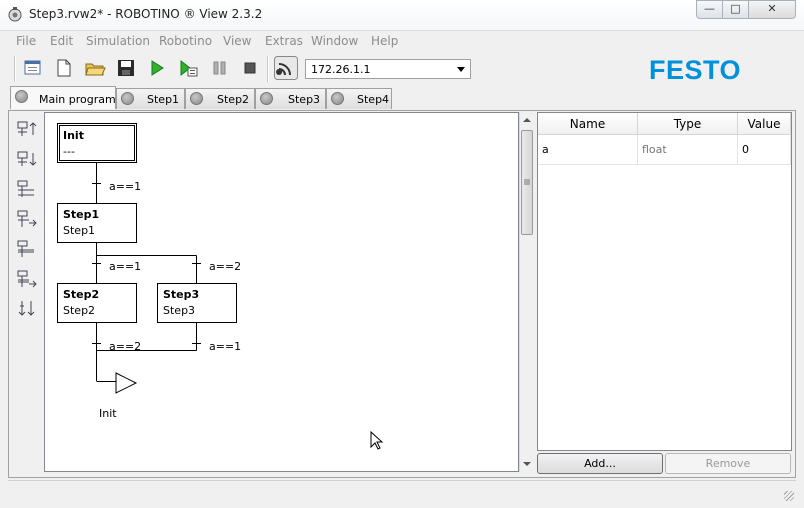  Describe the element at coordinates (237, 41) in the screenshot. I see `menu-view: View` at that location.